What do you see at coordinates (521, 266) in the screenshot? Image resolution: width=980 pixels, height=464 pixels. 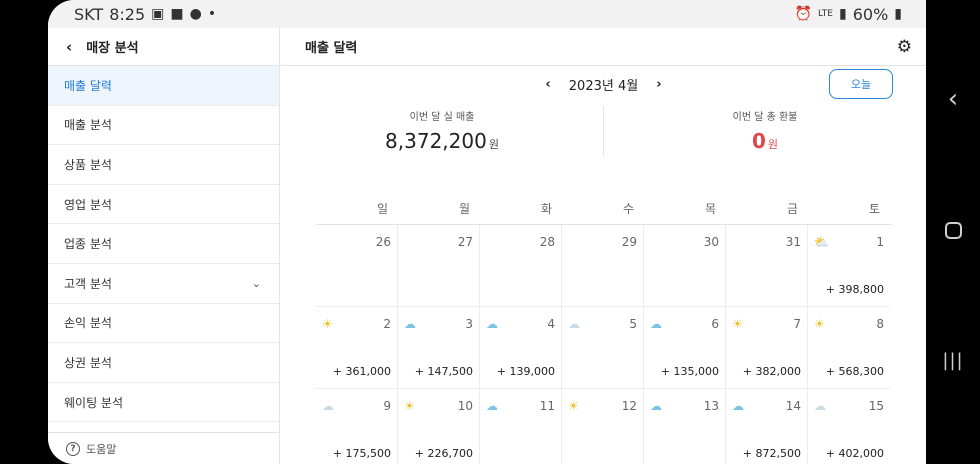 I see `calendar-day-cell: 28` at bounding box center [521, 266].